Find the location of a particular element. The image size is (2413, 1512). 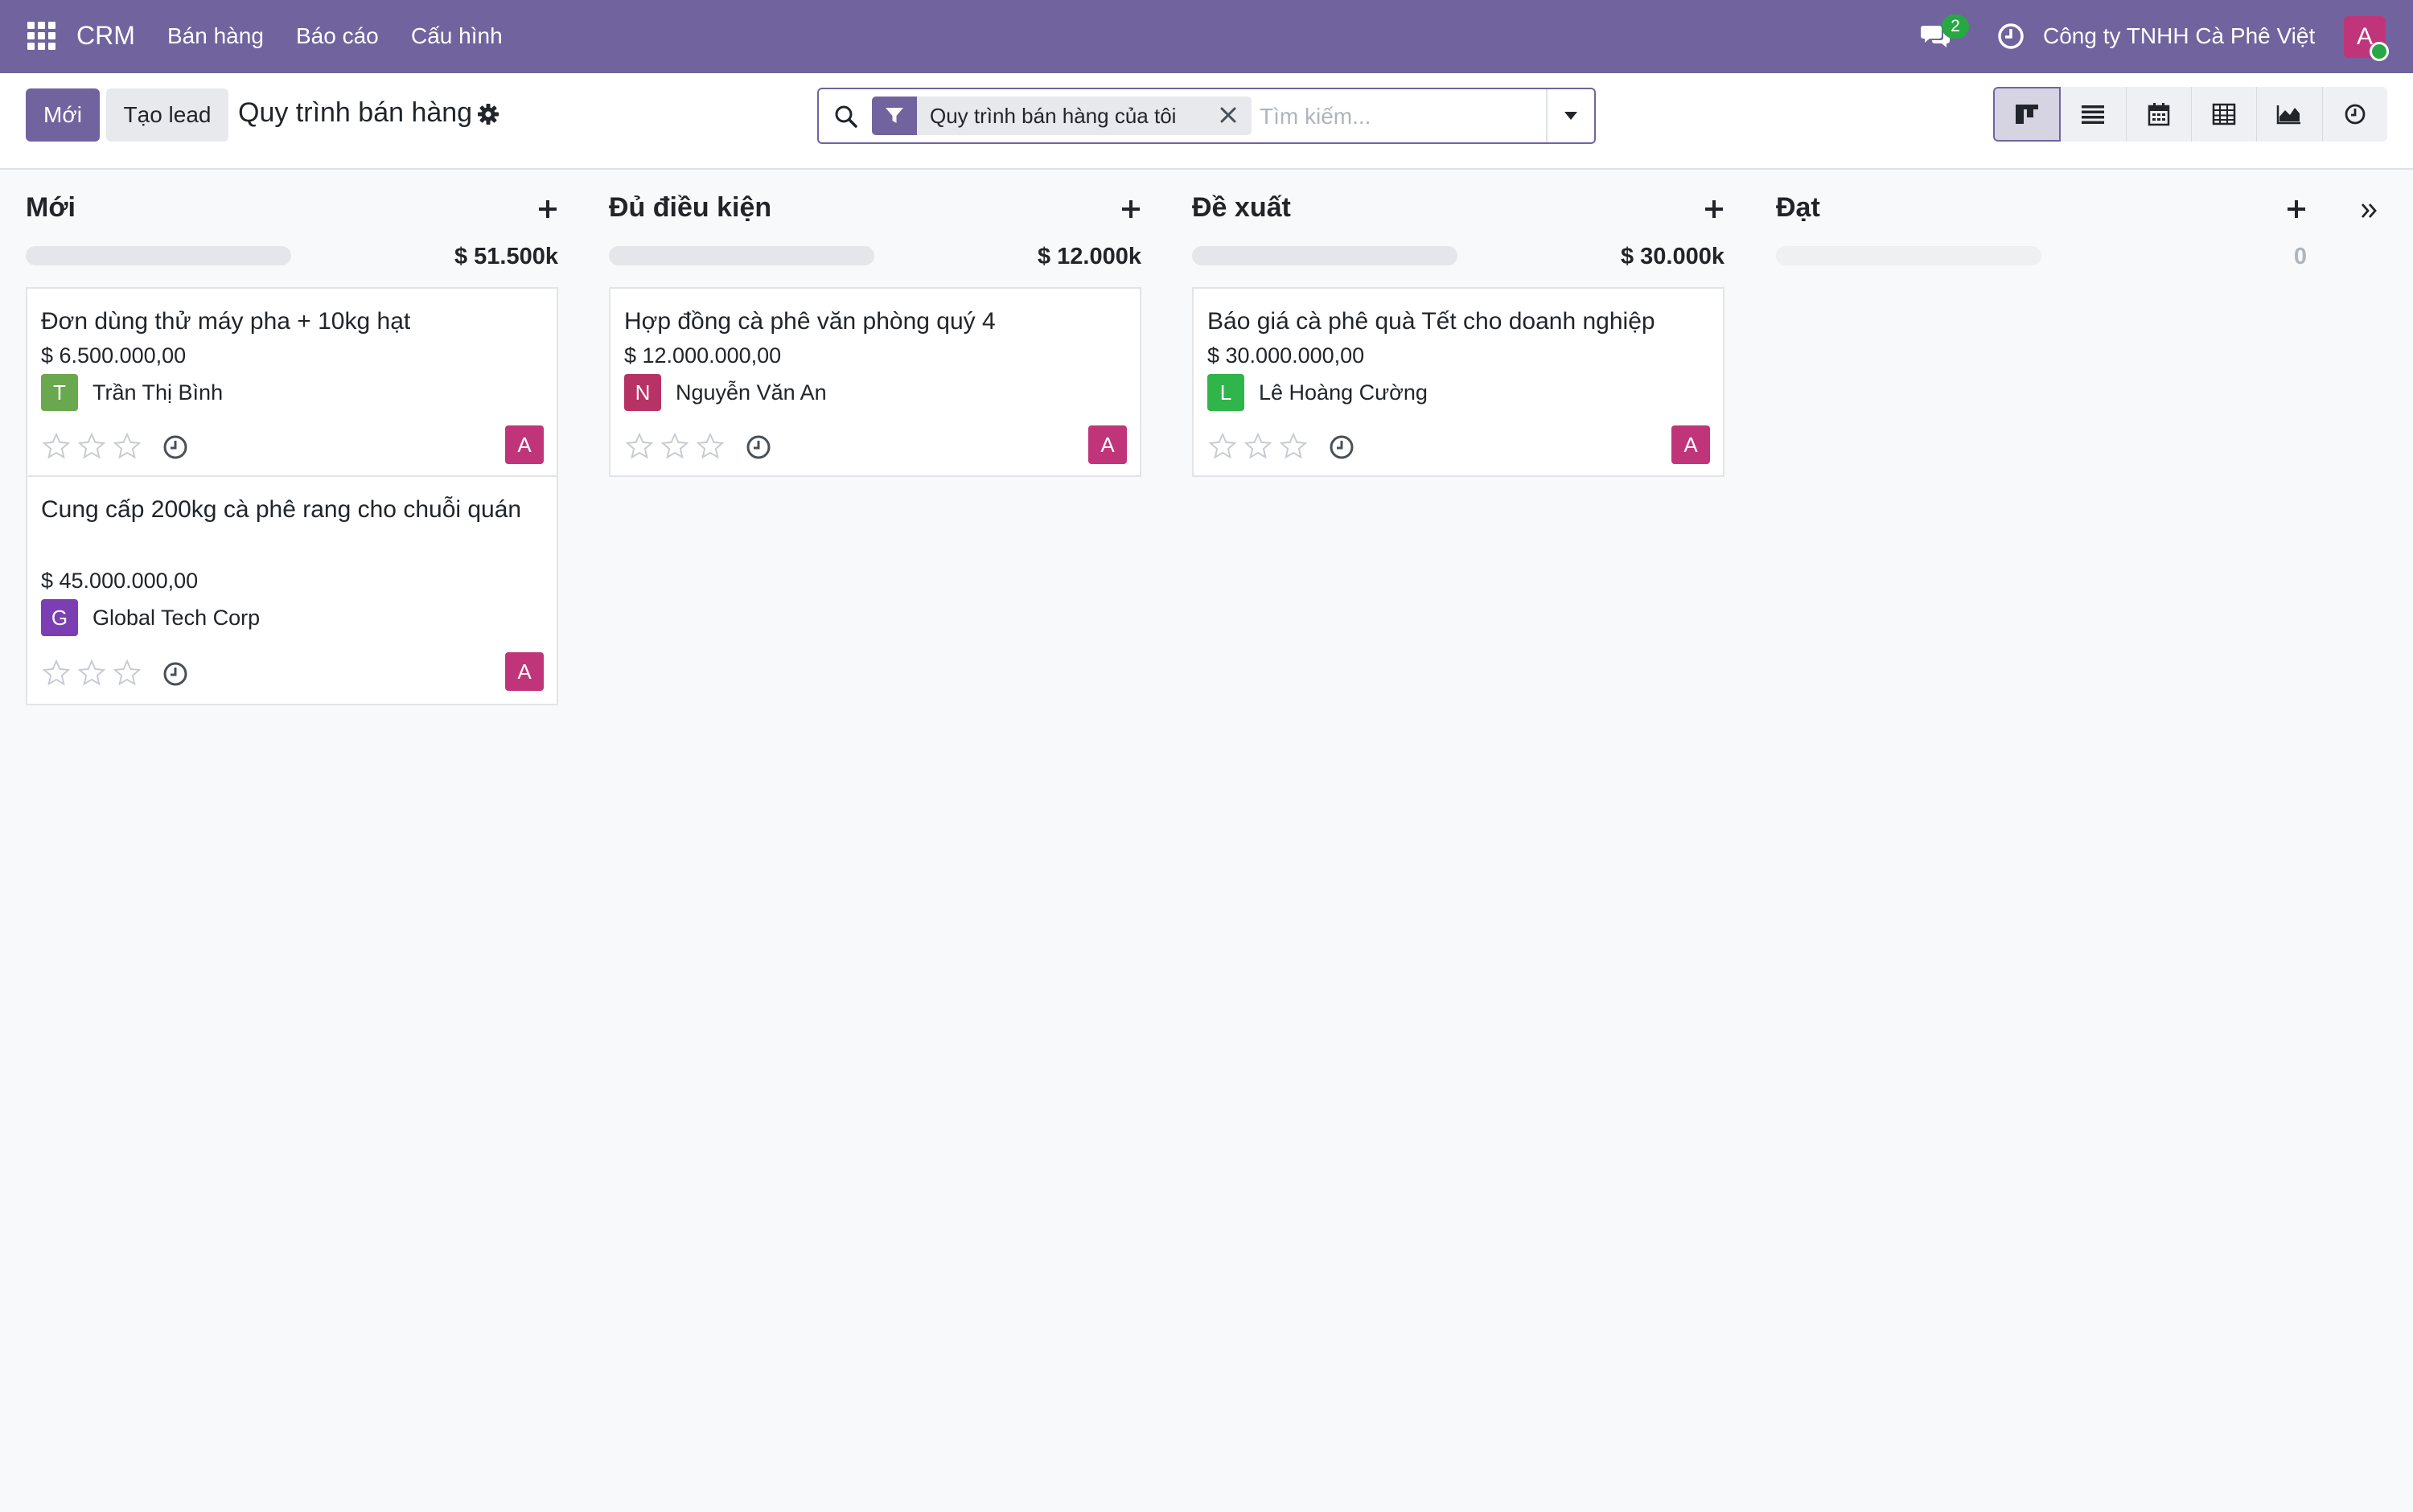

kanban-view-button is located at coordinates (2028, 115).